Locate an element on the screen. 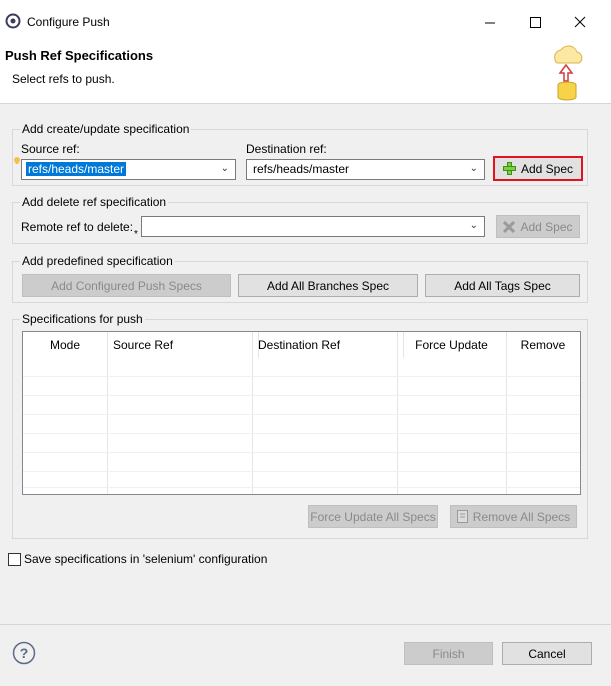  source-ref-label: Source ref: is located at coordinates (50, 149).